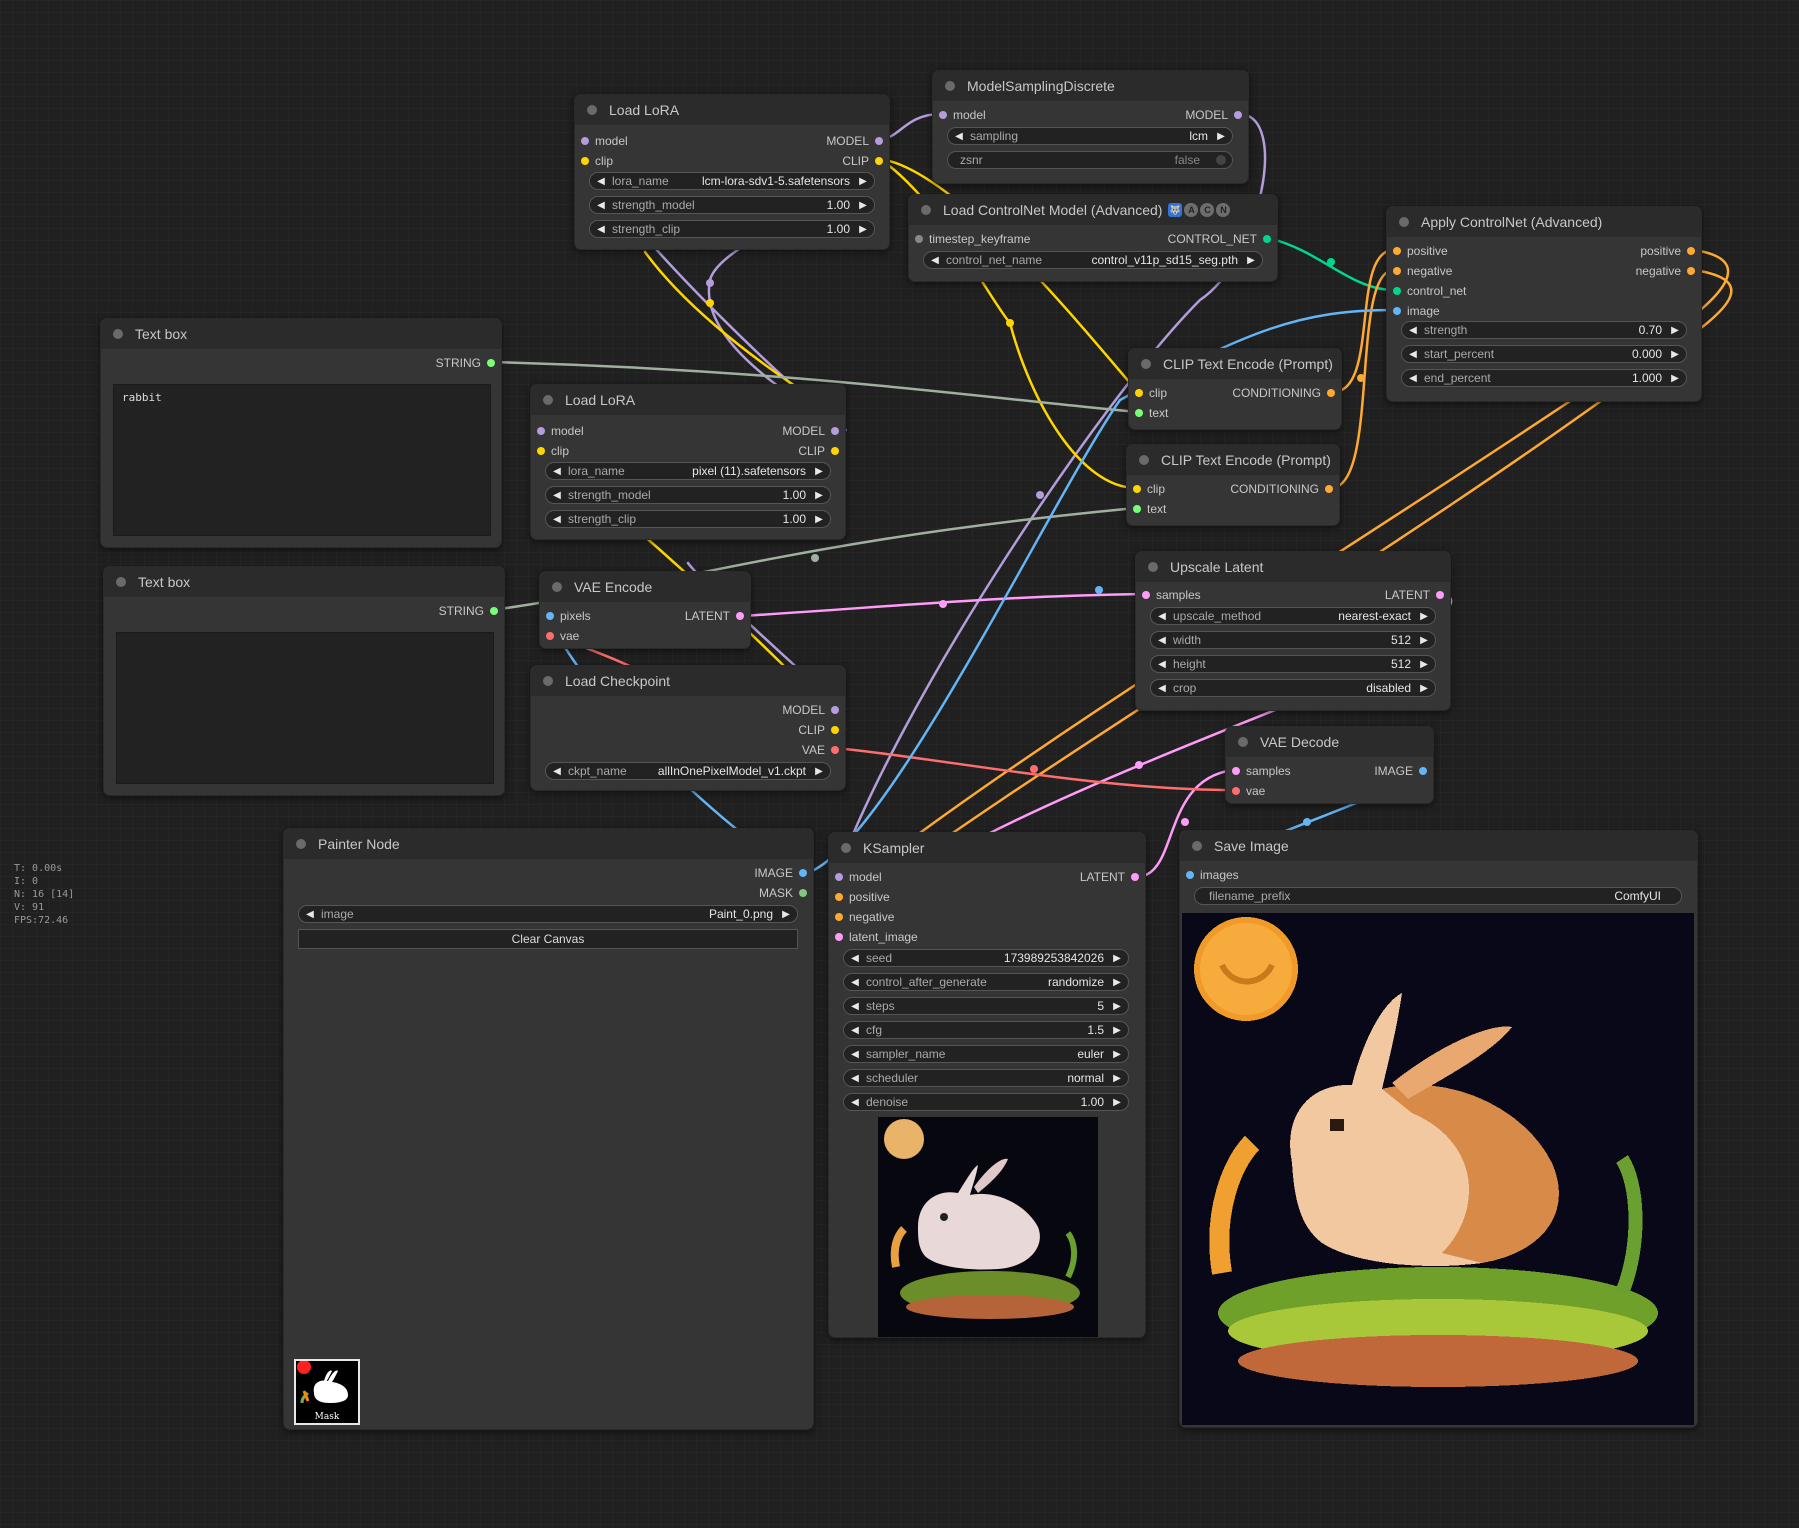  I want to click on output-string: STRING, so click(419, 611).